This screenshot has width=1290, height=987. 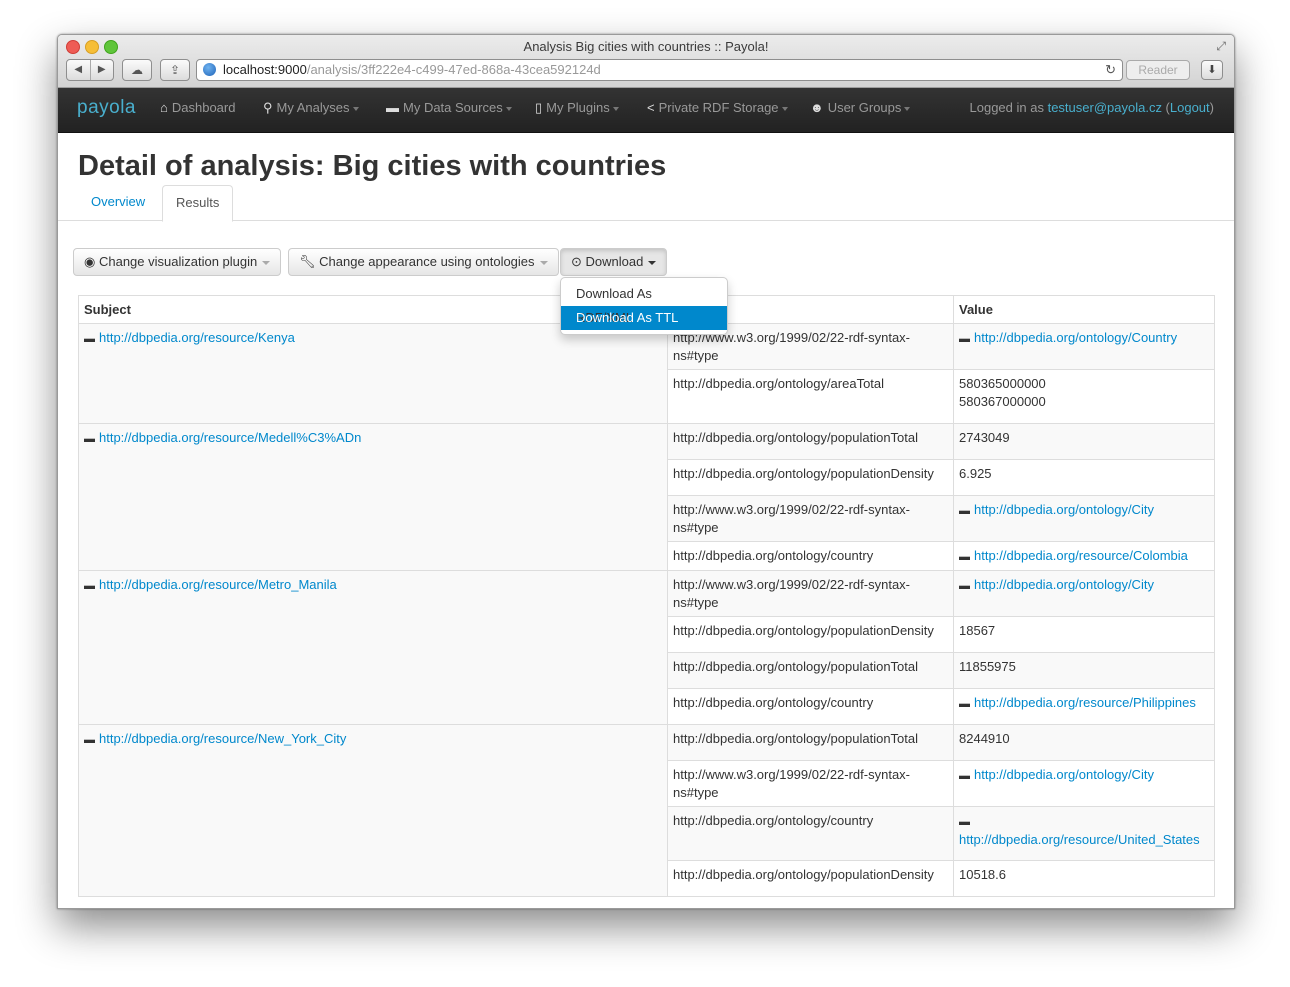 I want to click on user-email-link: testuser@payola.cz, so click(x=1105, y=107).